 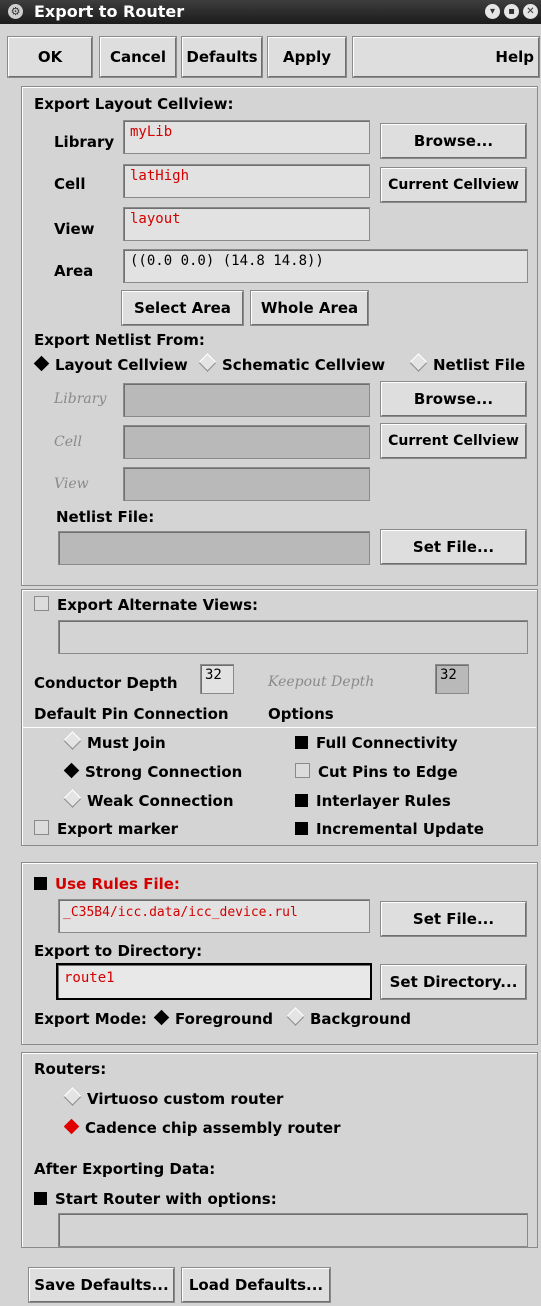 I want to click on router-radio-cadence: Cadence chip assembly router, so click(x=201, y=1127).